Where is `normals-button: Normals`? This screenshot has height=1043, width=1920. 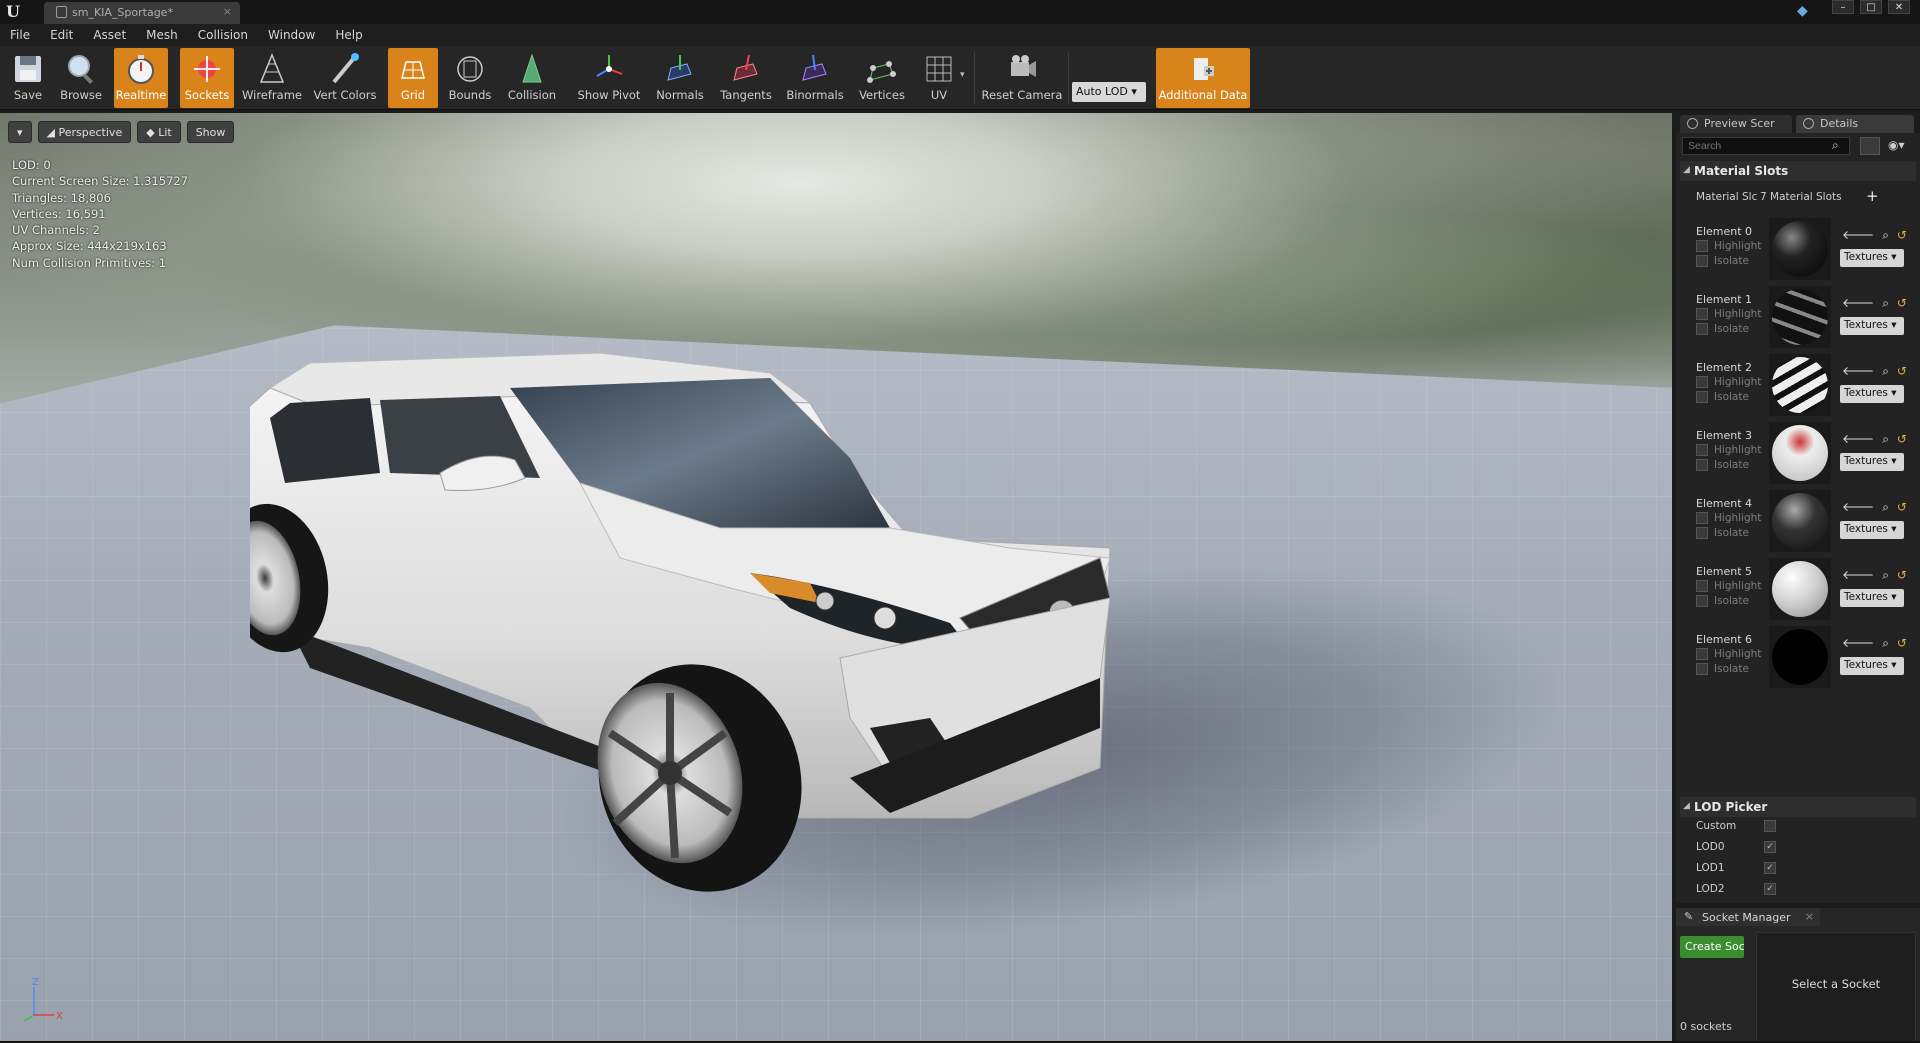
normals-button: Normals is located at coordinates (680, 78).